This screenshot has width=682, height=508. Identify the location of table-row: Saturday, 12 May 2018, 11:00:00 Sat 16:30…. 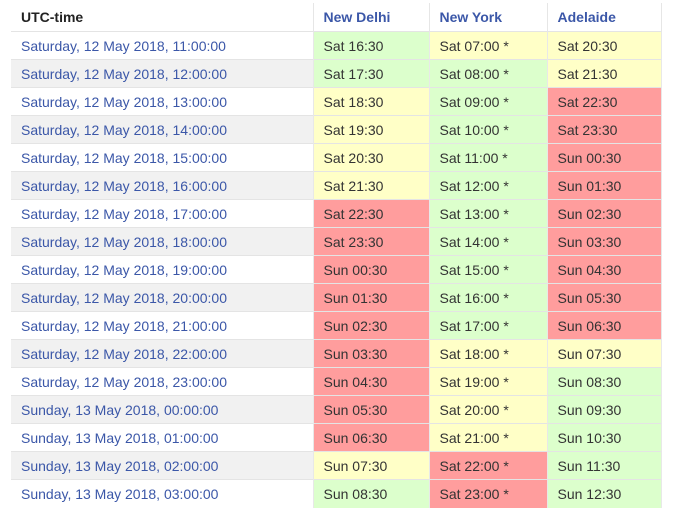
(336, 45).